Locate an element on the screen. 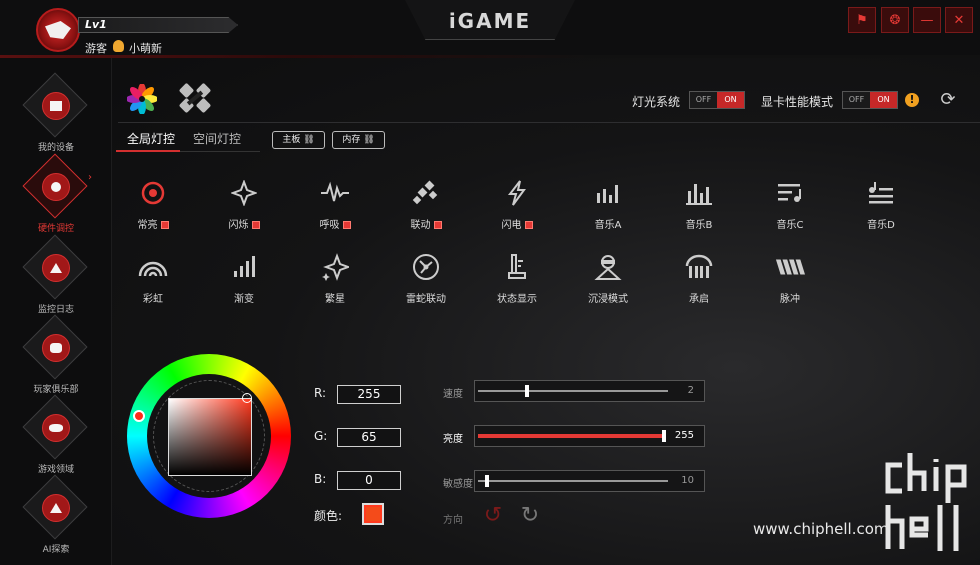 Image resolution: width=980 pixels, height=565 pixels. effect-label: 繁星 is located at coordinates (335, 299).